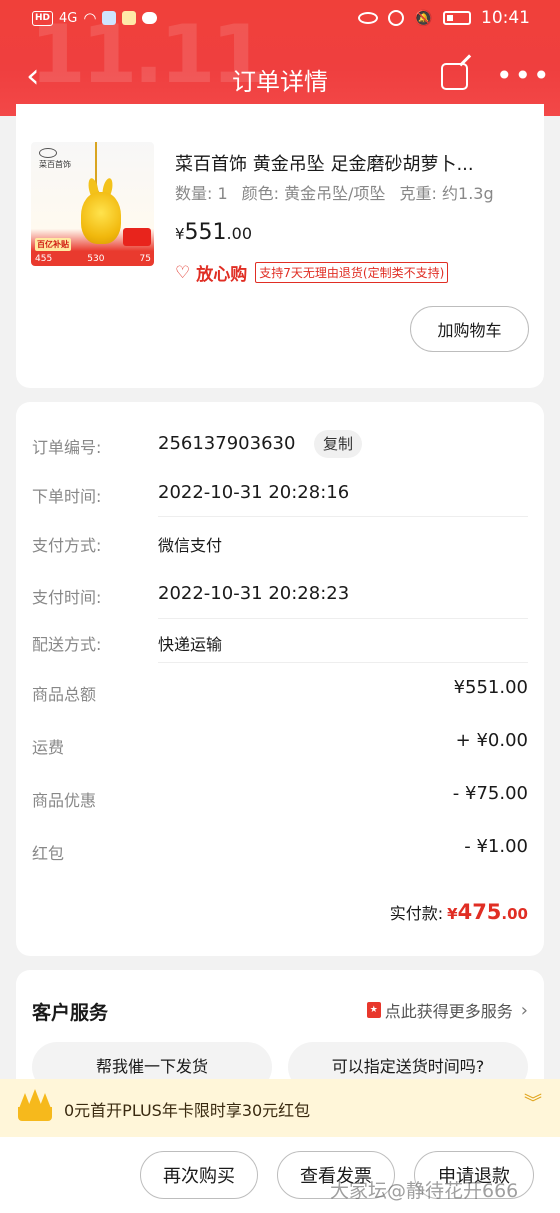 This screenshot has width=560, height=1213. What do you see at coordinates (199, 1175) in the screenshot?
I see `buy-again-button: 再次购买` at bounding box center [199, 1175].